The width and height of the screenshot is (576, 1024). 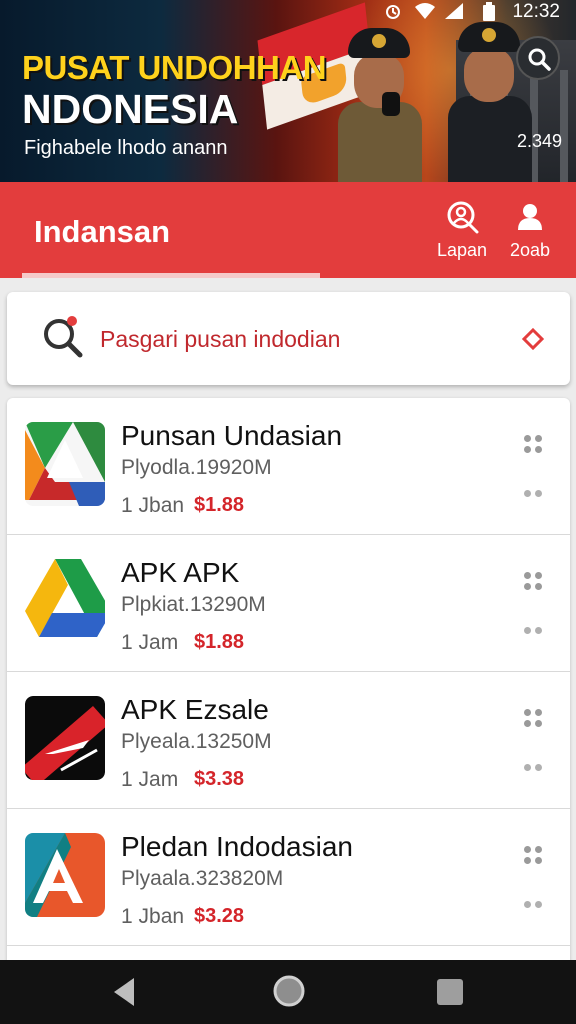 What do you see at coordinates (288, 12) in the screenshot?
I see `status-bar: 12:32` at bounding box center [288, 12].